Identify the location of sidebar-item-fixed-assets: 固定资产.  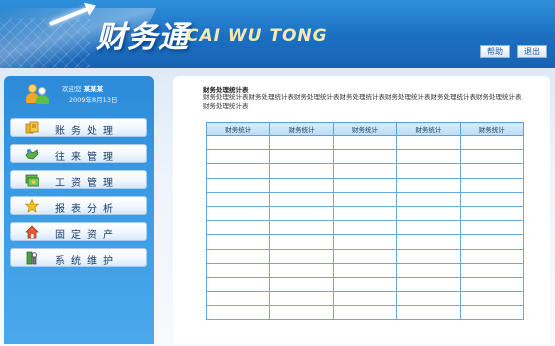
(78, 231).